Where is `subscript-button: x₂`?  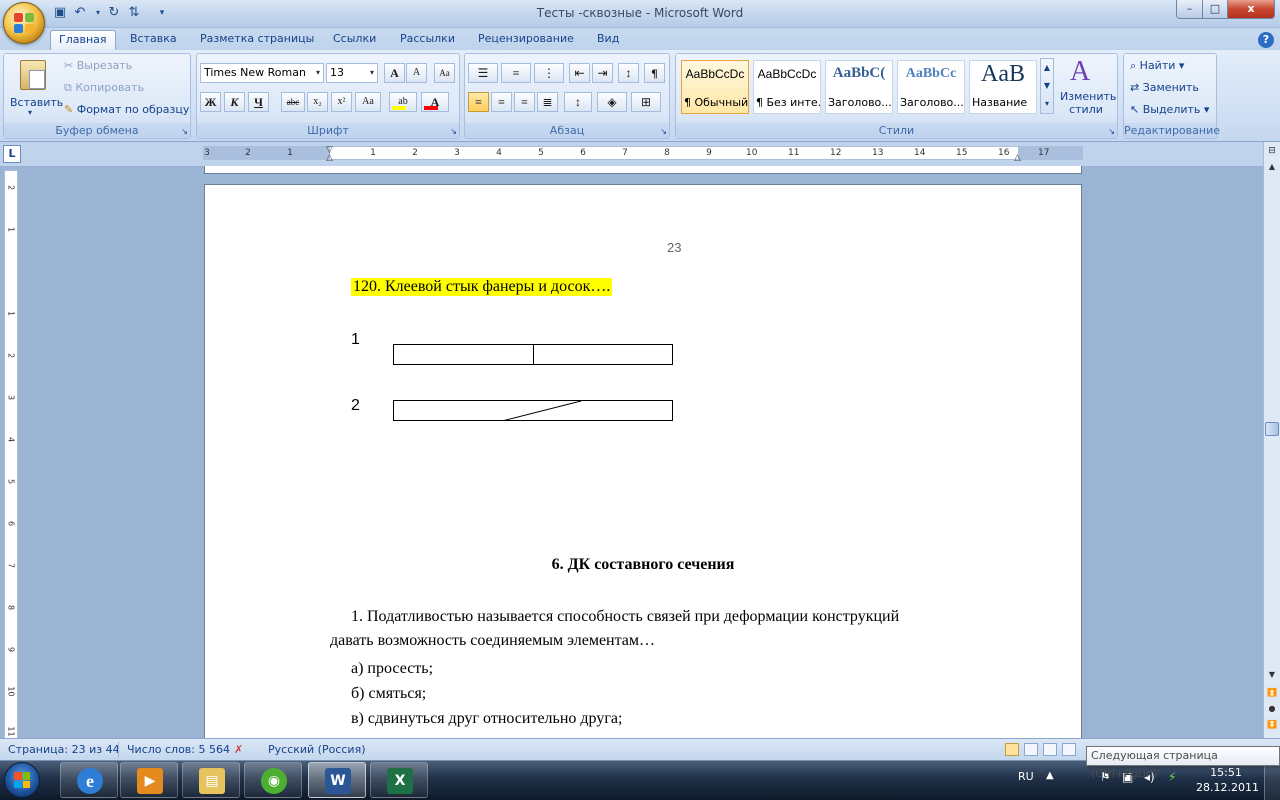
subscript-button: x₂ is located at coordinates (317, 102).